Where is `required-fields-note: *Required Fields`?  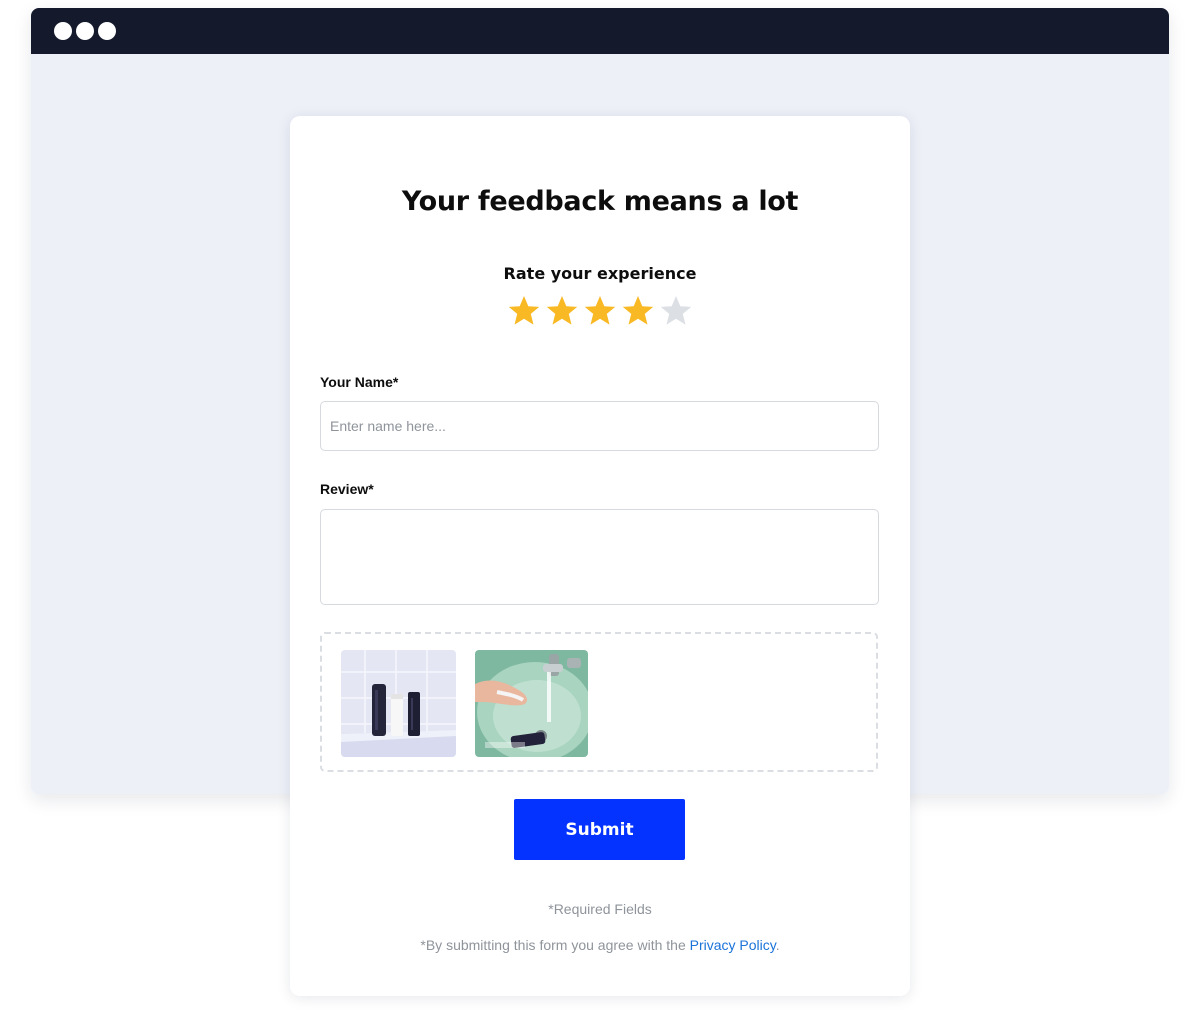
required-fields-note: *Required Fields is located at coordinates (600, 909).